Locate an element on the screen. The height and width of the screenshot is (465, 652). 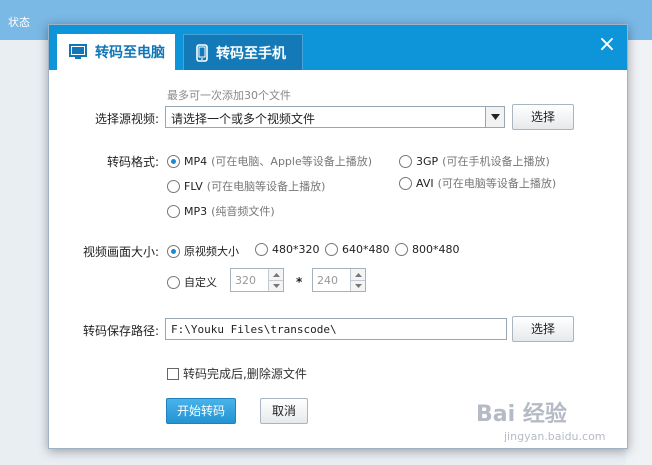
format-option-avi: AVI (可在电脑等设备上播放) is located at coordinates (477, 183).